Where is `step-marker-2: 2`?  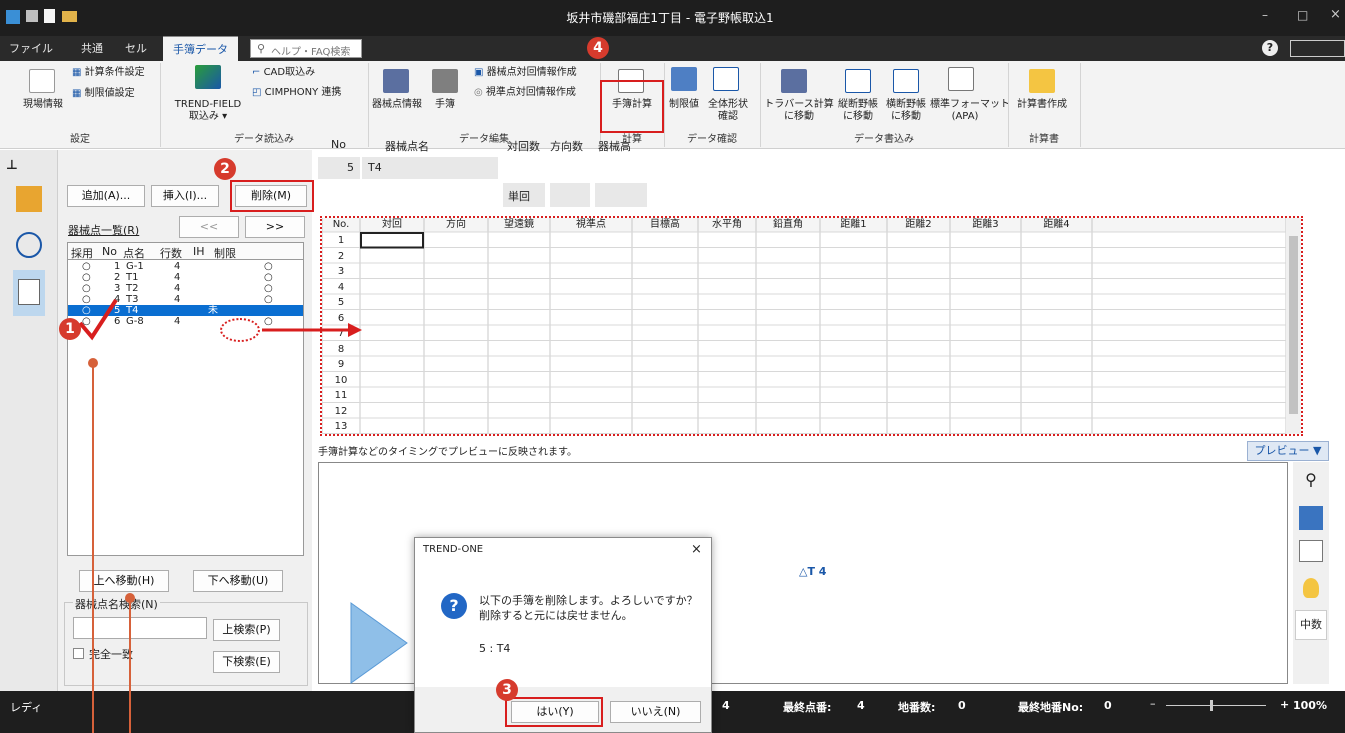 step-marker-2: 2 is located at coordinates (225, 169).